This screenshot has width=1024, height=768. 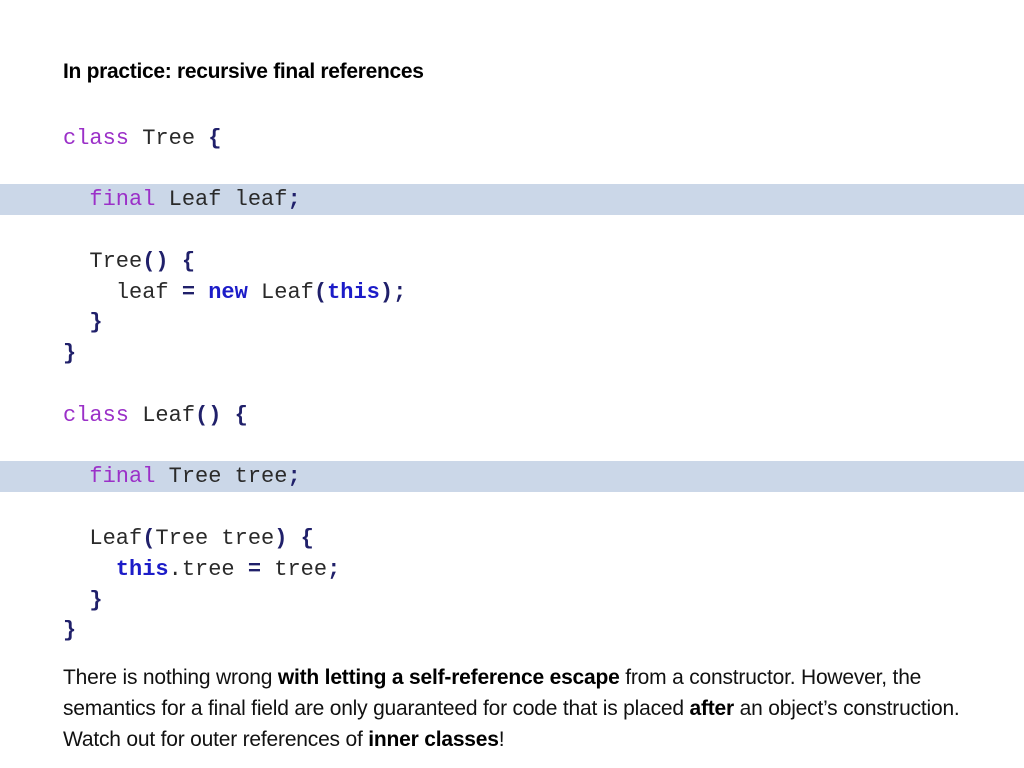 I want to click on code-text: Leaf leaf, so click(x=221, y=199).